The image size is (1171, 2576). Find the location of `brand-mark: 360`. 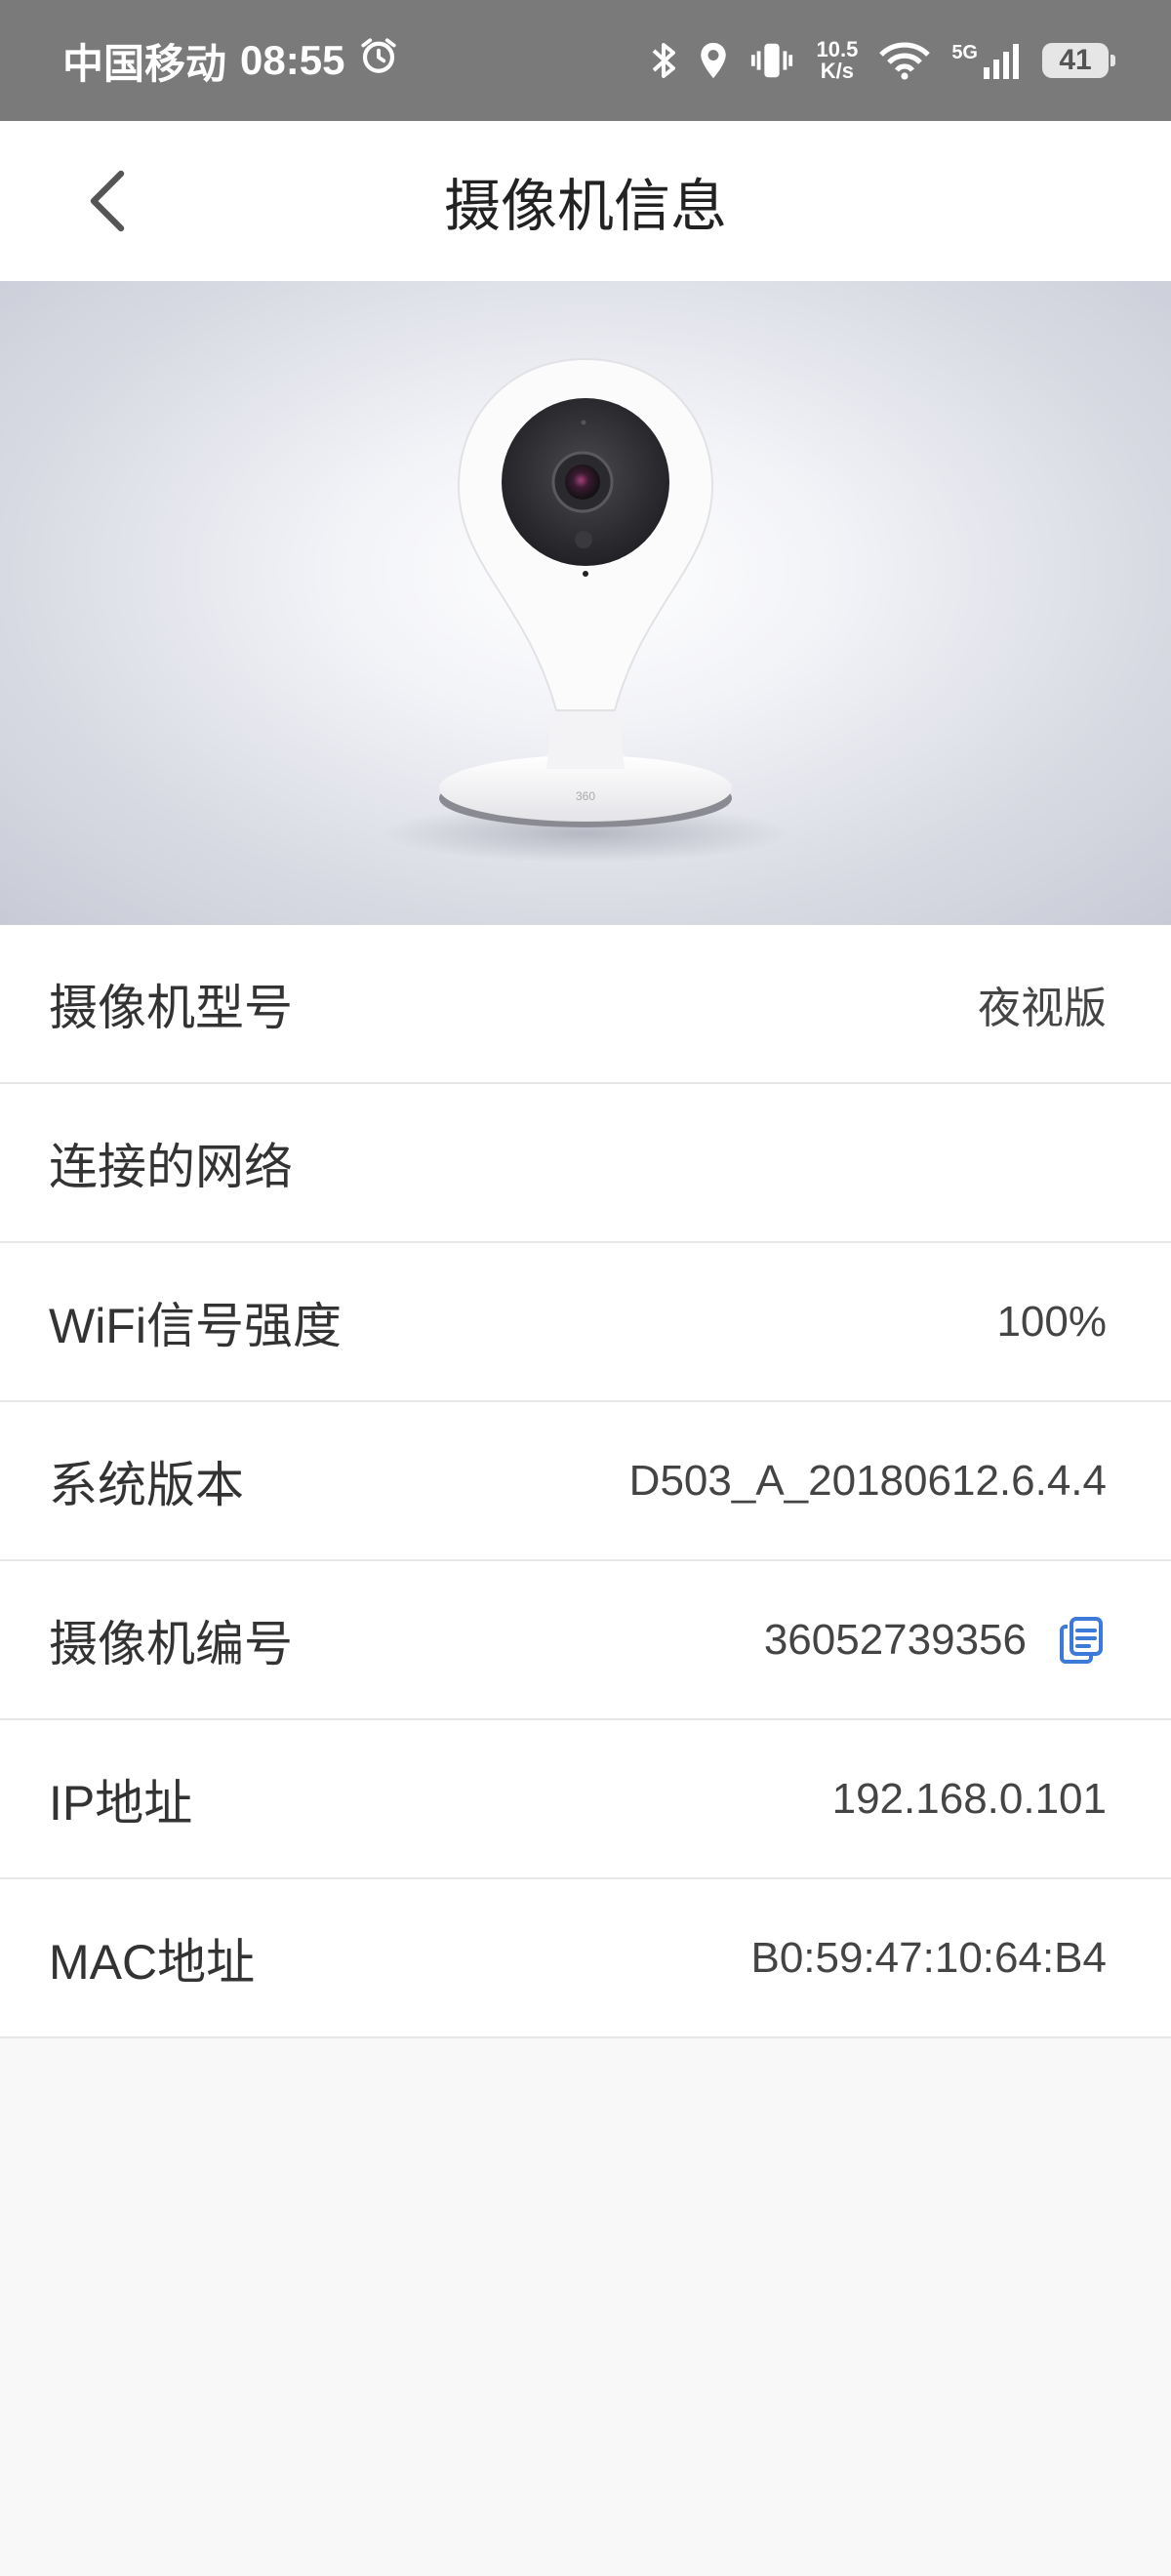

brand-mark: 360 is located at coordinates (585, 796).